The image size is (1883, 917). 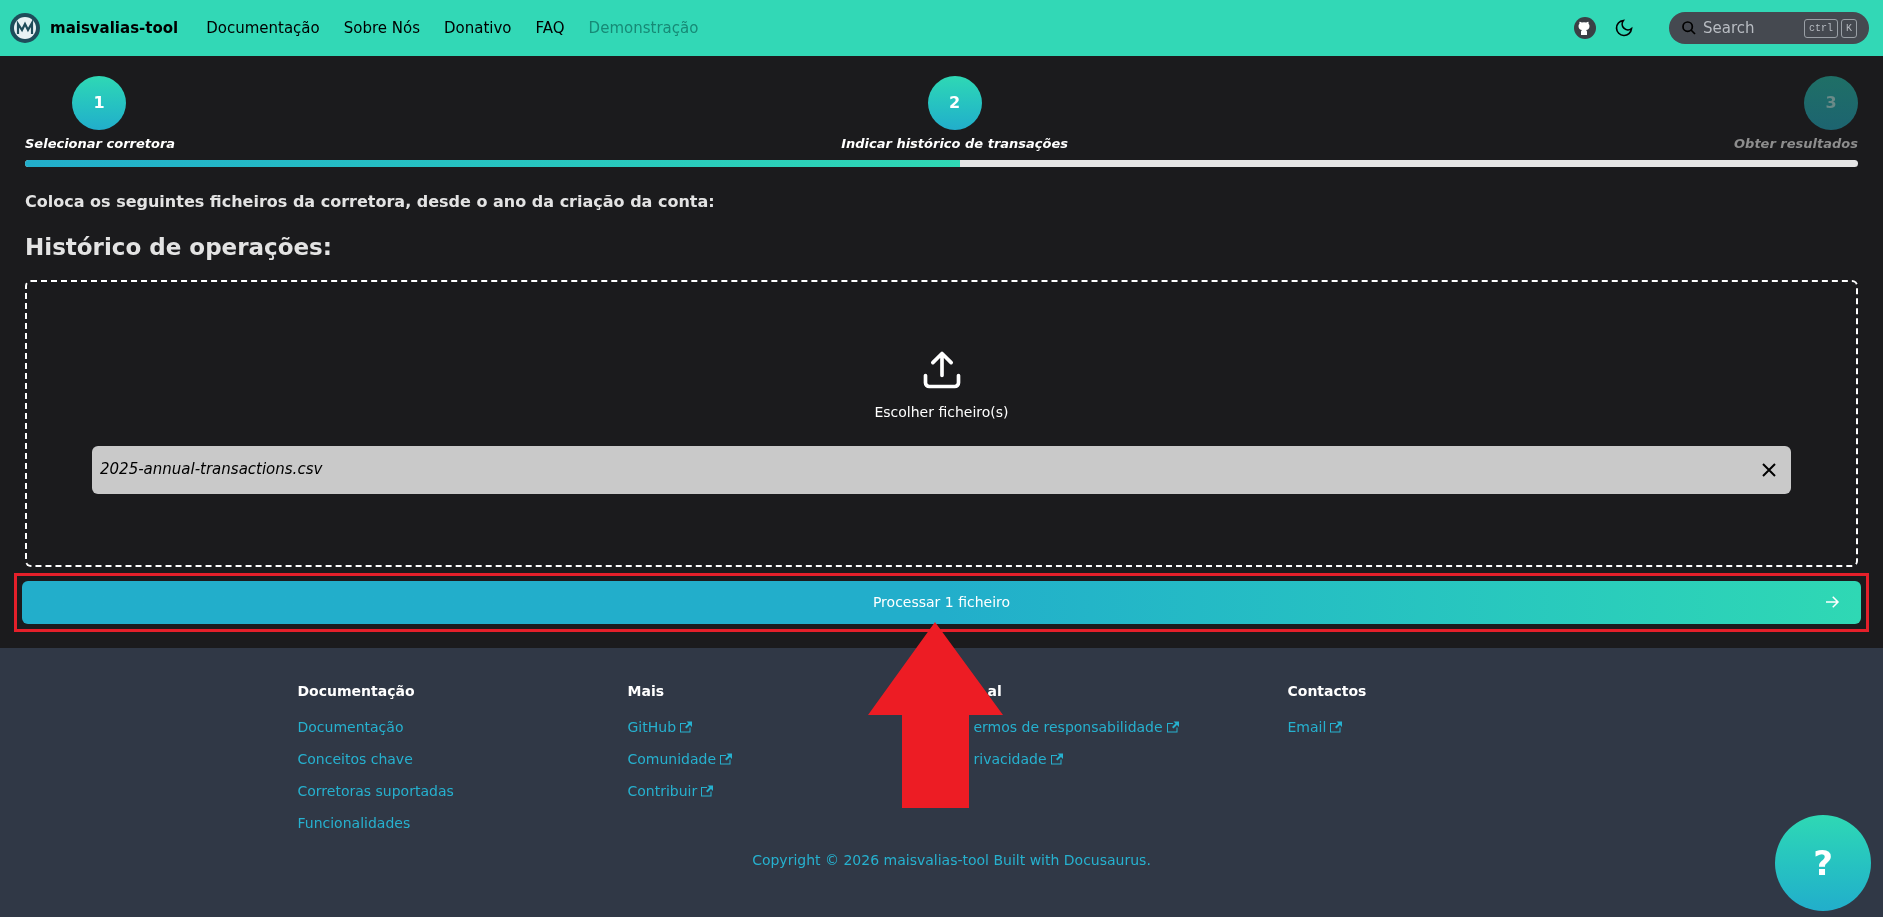 What do you see at coordinates (375, 791) in the screenshot?
I see `footer-link: Corretoras suportadas` at bounding box center [375, 791].